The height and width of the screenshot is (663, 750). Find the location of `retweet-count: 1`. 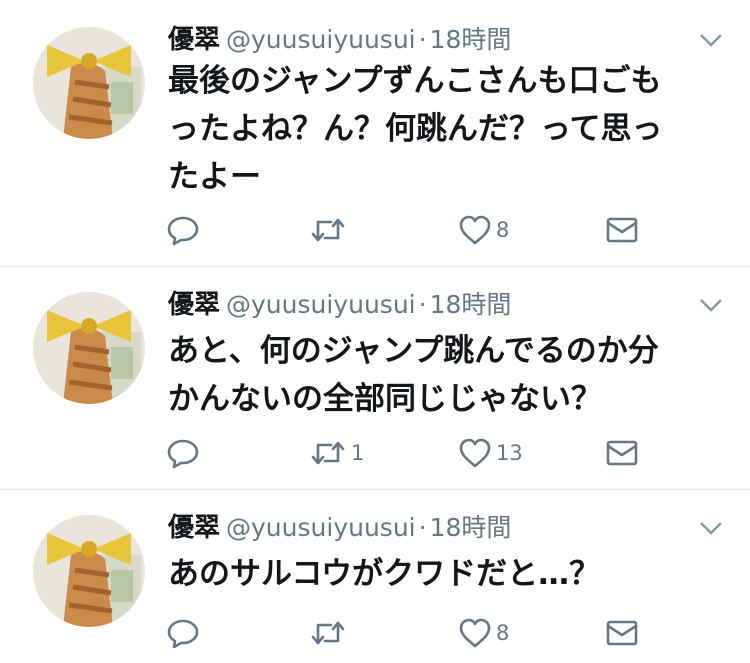

retweet-count: 1 is located at coordinates (358, 453).